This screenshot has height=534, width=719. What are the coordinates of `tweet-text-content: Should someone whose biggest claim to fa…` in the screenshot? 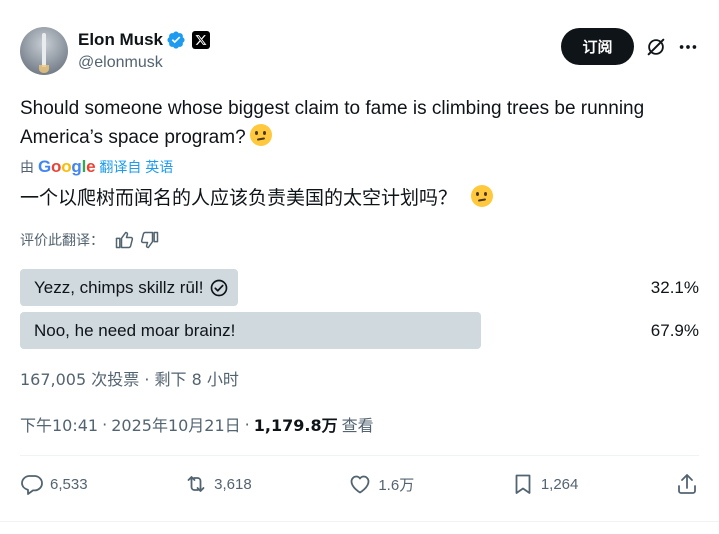 It's located at (332, 123).